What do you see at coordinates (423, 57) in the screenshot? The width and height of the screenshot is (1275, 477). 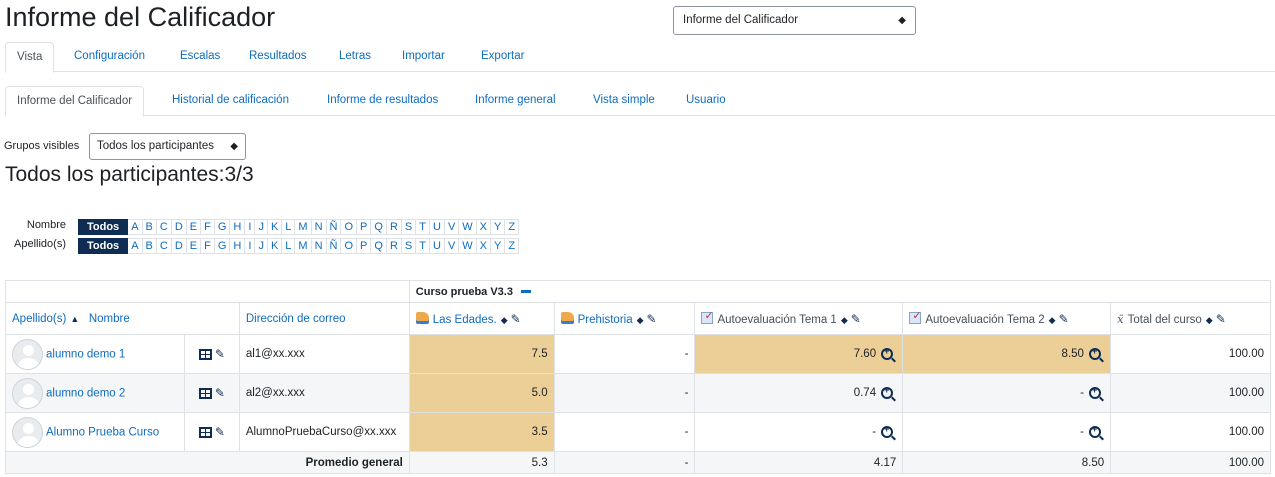 I see `tab-importar: Importar` at bounding box center [423, 57].